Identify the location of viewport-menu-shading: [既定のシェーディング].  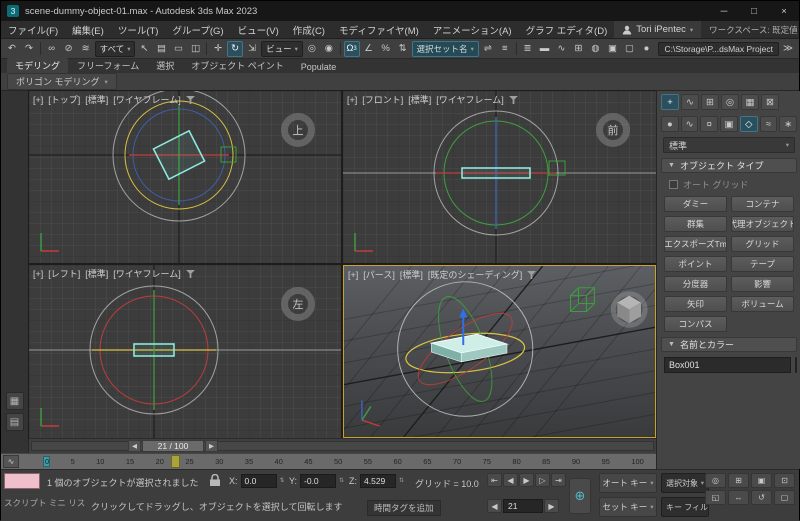
(475, 274).